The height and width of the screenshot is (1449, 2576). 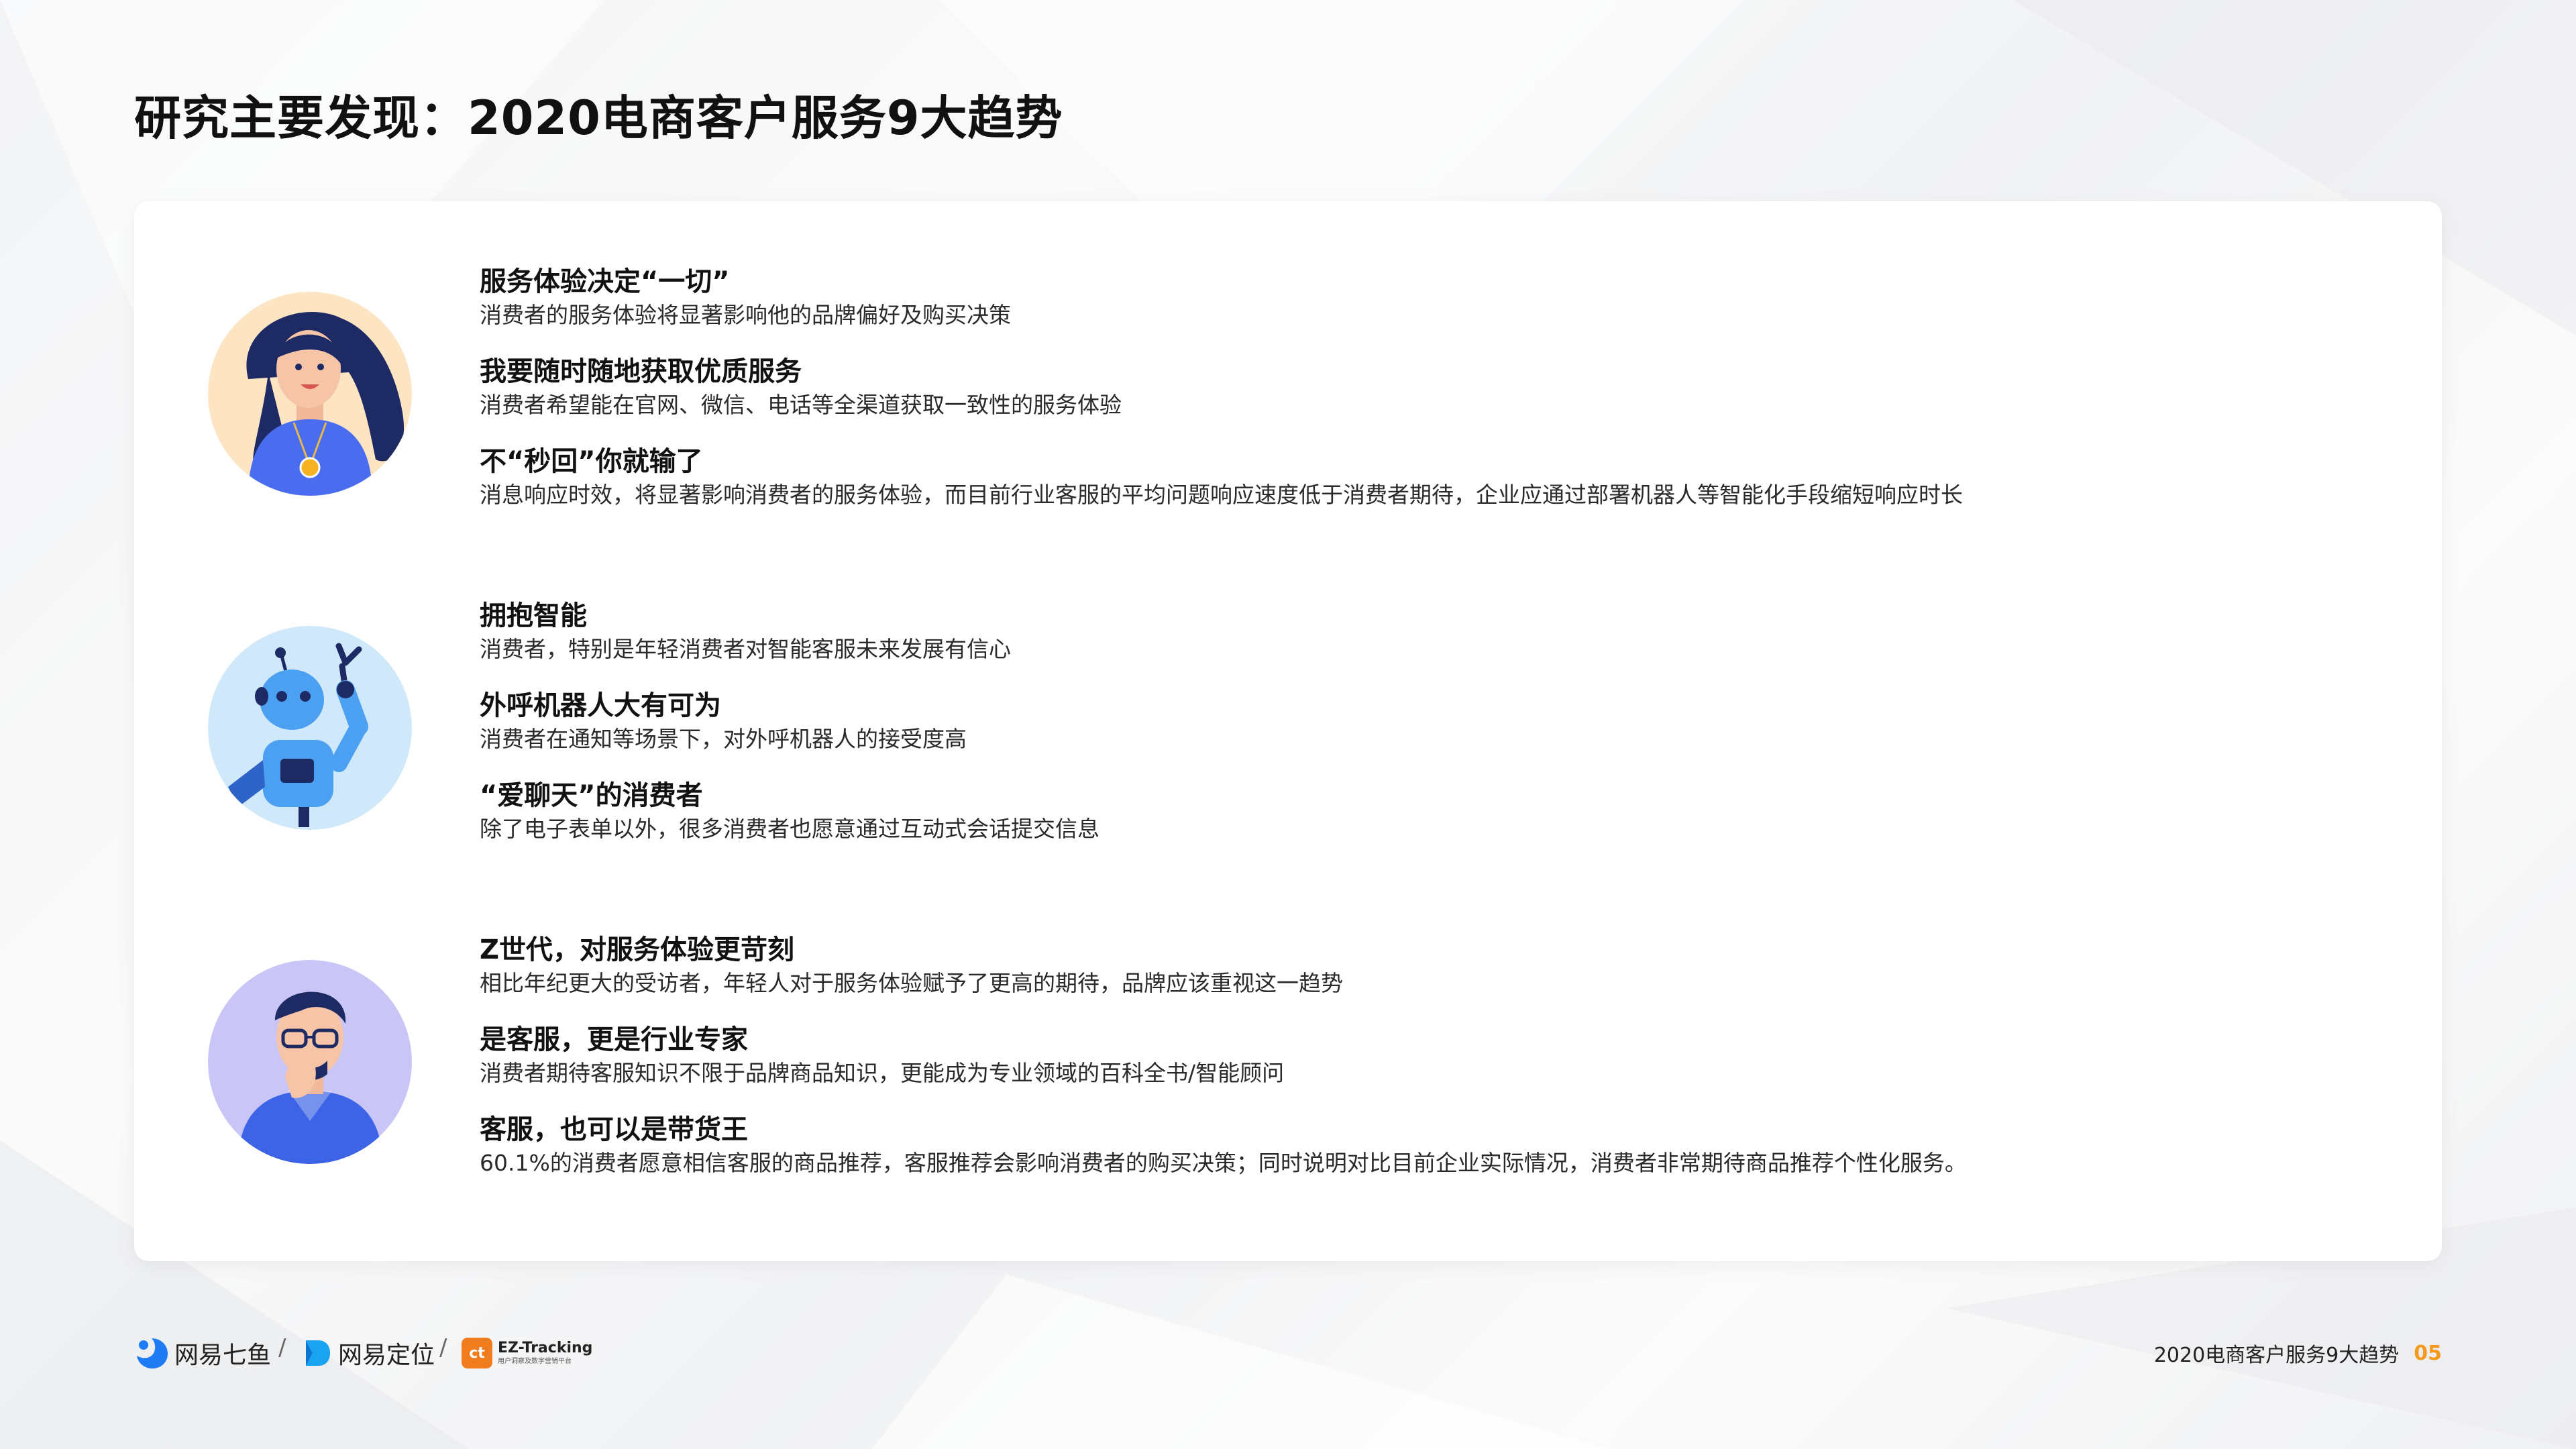 I want to click on finding-title: 服务体验决定“一切”, so click(x=605, y=281).